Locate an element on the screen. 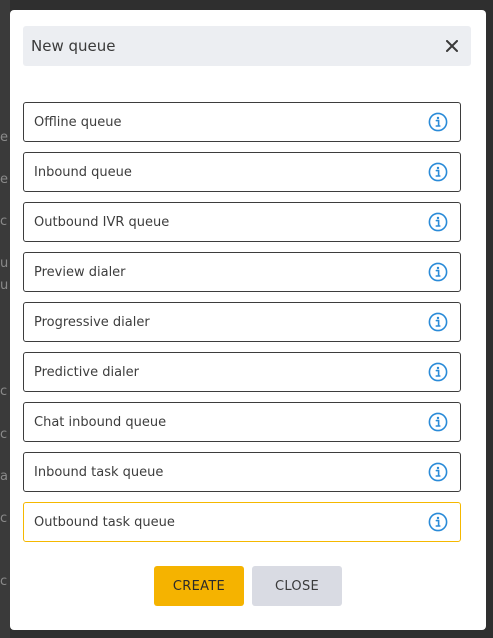  queue-type-option: Progressive dialer is located at coordinates (242, 322).